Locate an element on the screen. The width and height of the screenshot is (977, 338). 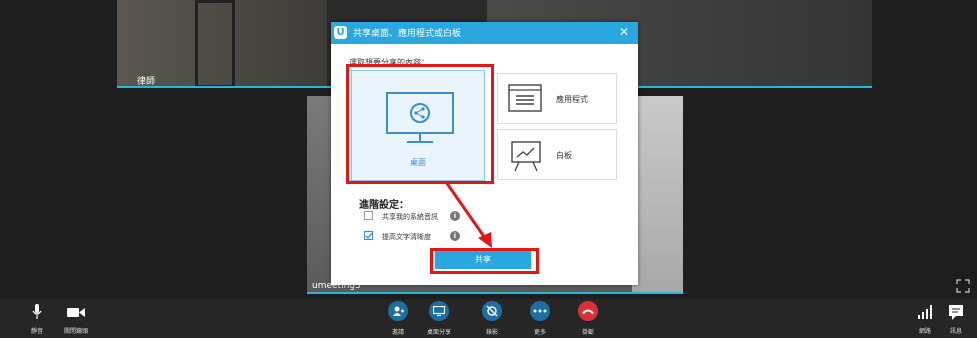
chat-button: 訊息 is located at coordinates (956, 319).